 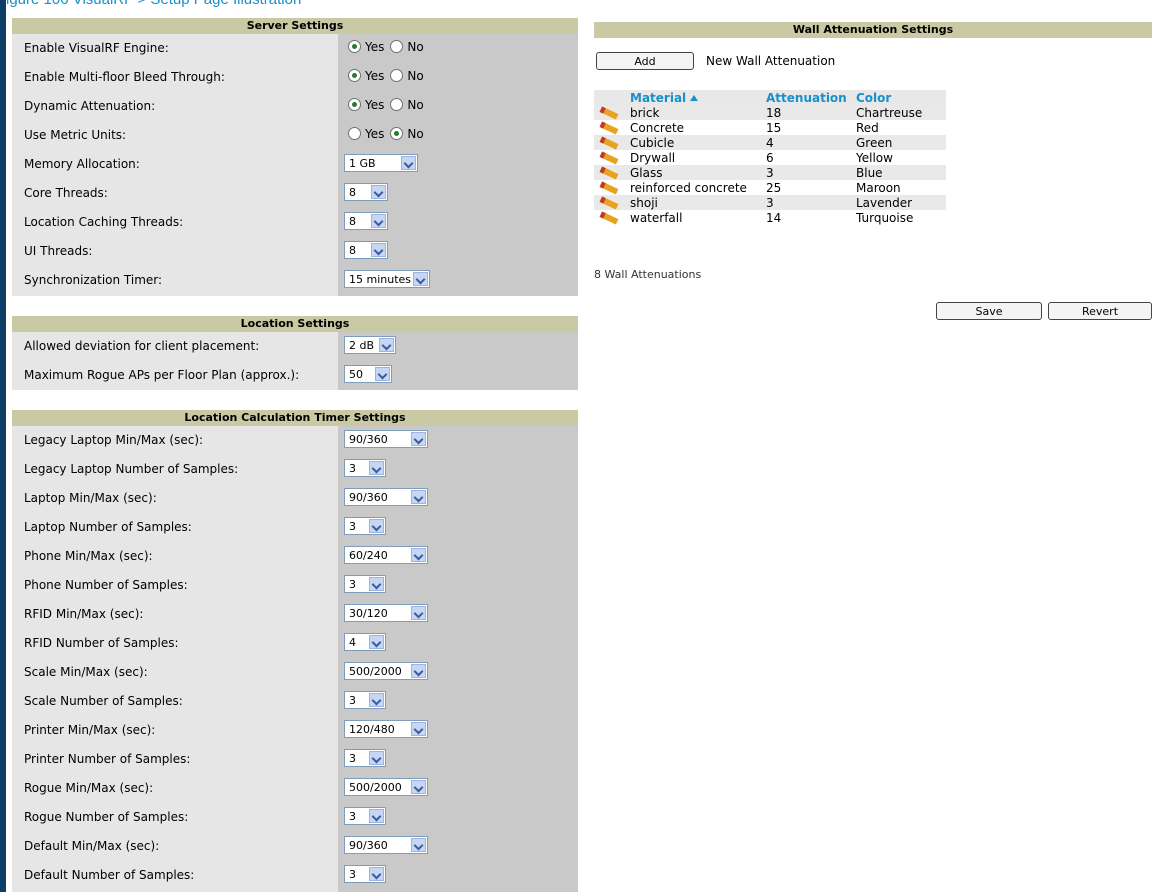 What do you see at coordinates (1100, 311) in the screenshot?
I see `revert-button: Revert` at bounding box center [1100, 311].